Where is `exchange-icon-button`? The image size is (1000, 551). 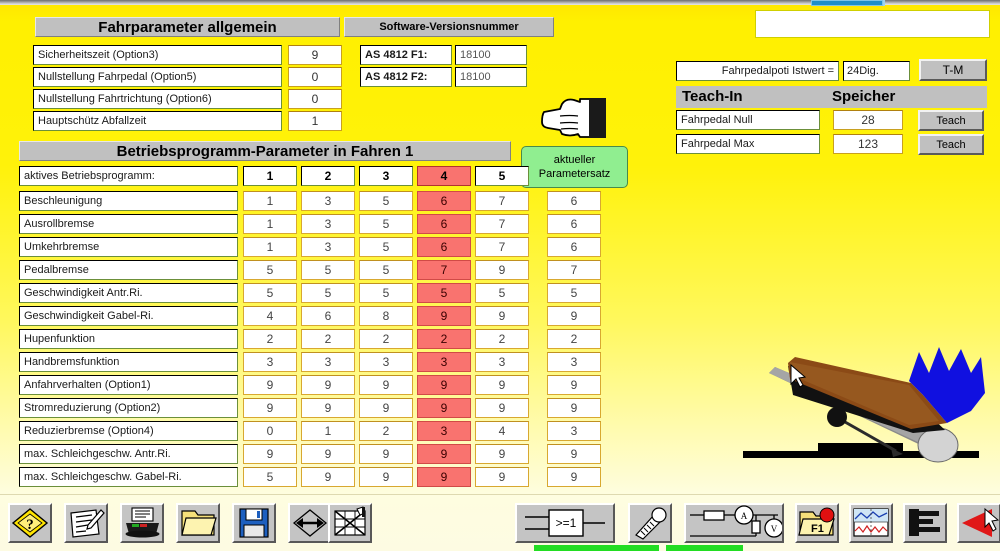
exchange-icon-button is located at coordinates (310, 523).